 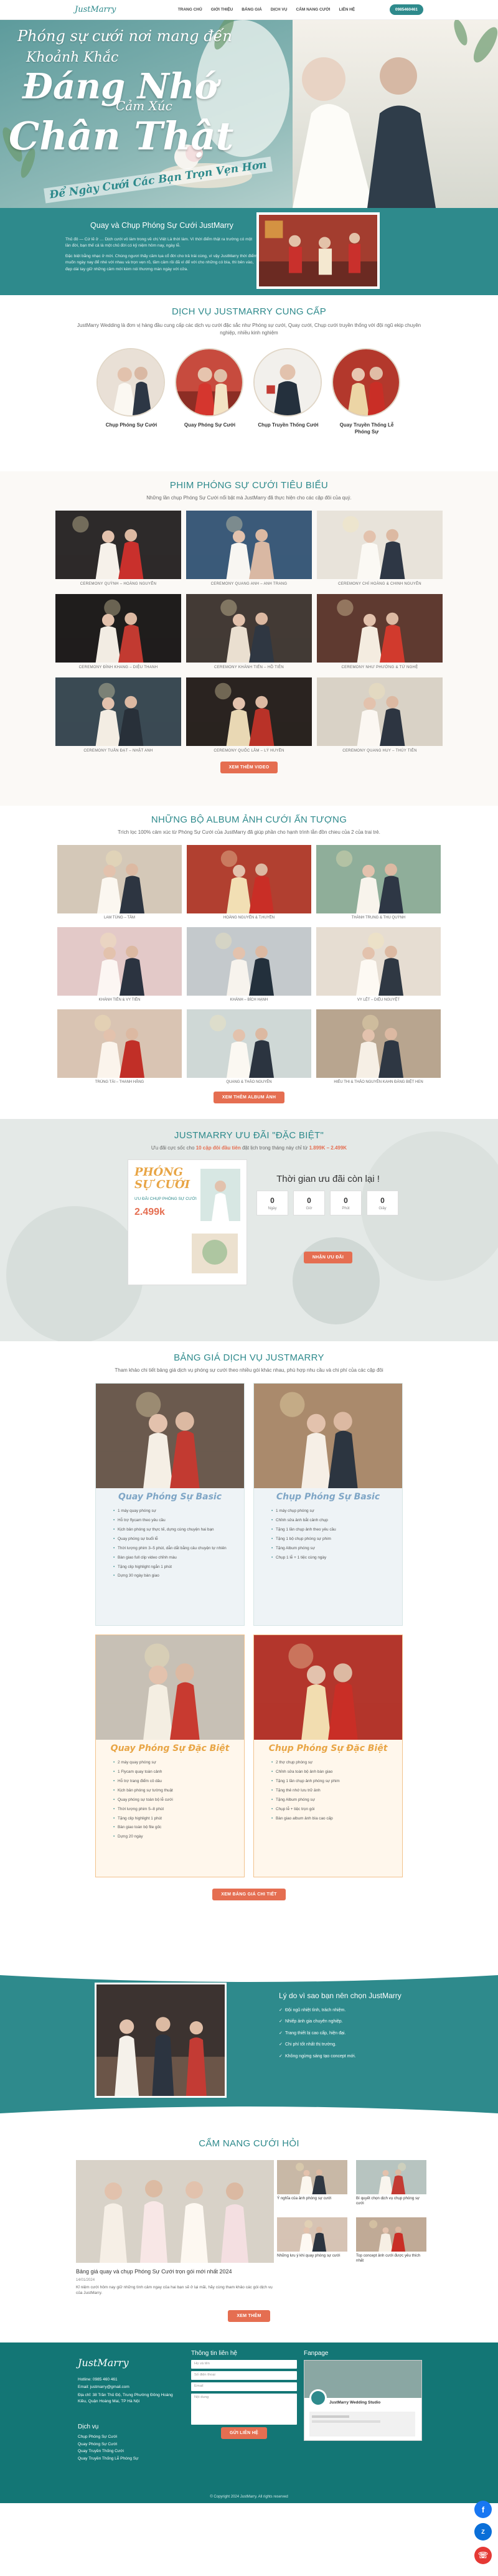 I want to click on article-title: Bí quyết chọn dịch vụ chụp phóng sự cưới, so click(x=391, y=2205).